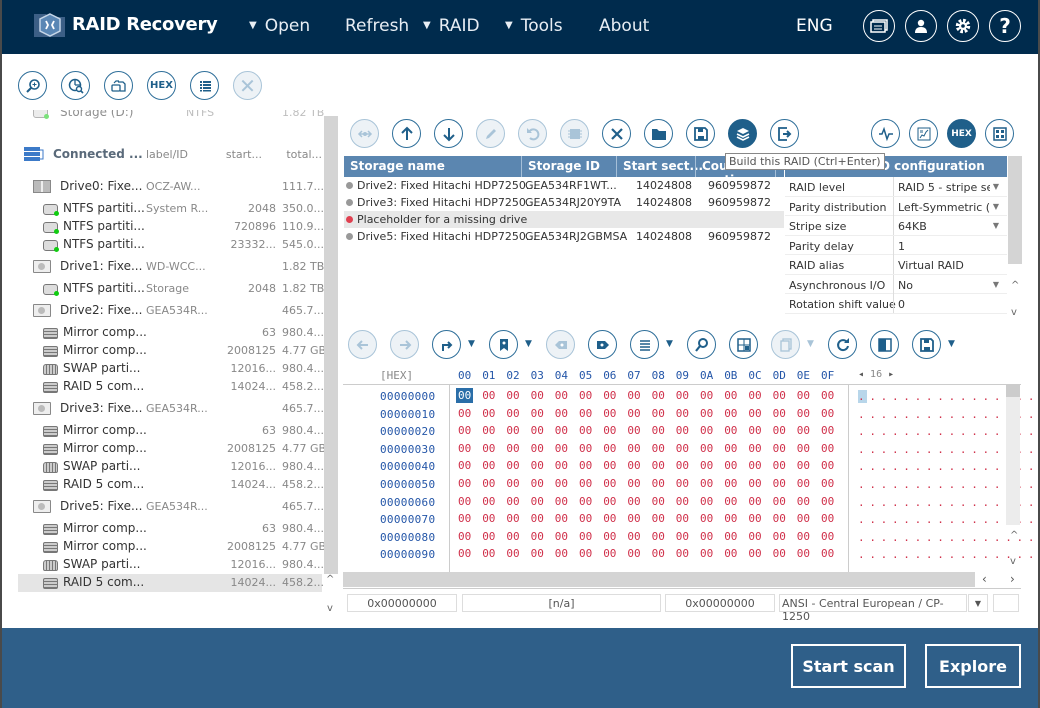 The image size is (1040, 708). What do you see at coordinates (172, 351) in the screenshot?
I see `tree-partition-item: Mirror comp... 2008125 4.77 GB` at bounding box center [172, 351].